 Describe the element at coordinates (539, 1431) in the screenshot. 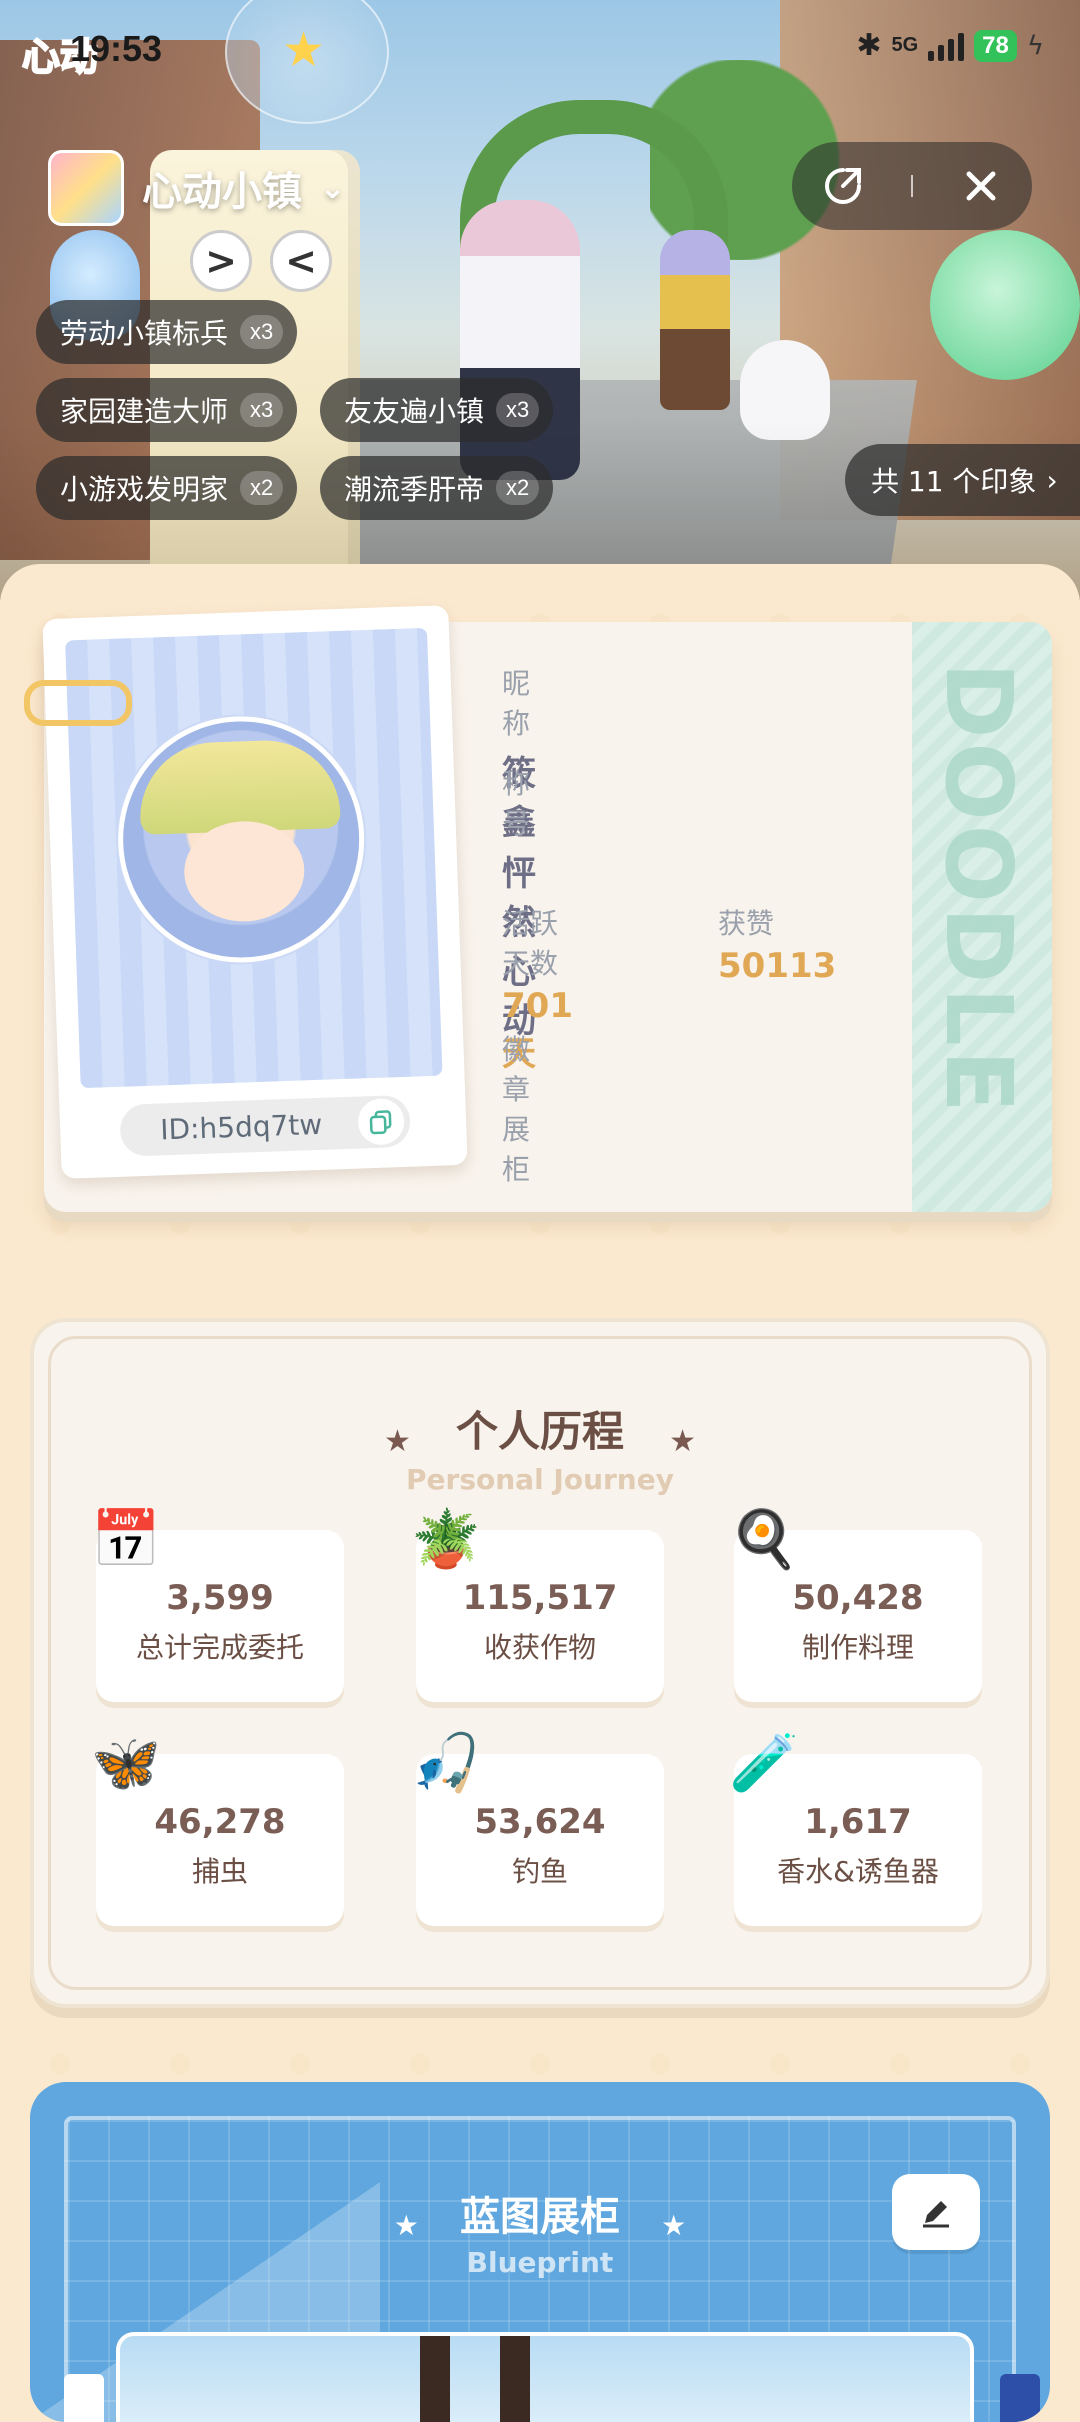

I see `journey-title: 个人历程` at that location.